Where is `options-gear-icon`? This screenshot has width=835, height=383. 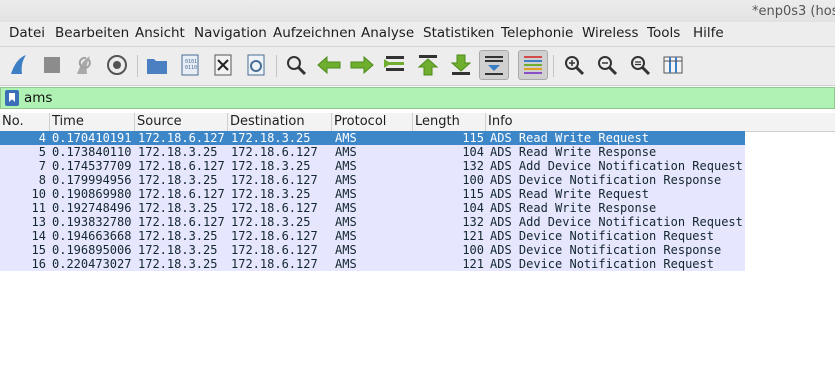 options-gear-icon is located at coordinates (117, 65).